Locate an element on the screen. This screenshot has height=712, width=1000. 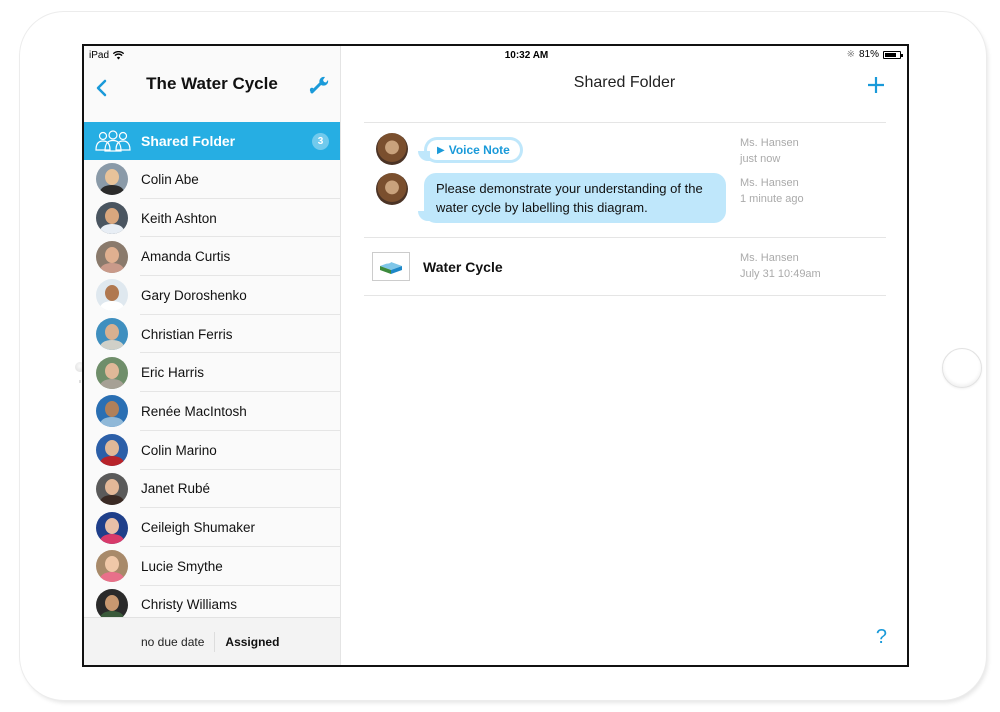
unread-count-badge: 3 is located at coordinates (320, 141).